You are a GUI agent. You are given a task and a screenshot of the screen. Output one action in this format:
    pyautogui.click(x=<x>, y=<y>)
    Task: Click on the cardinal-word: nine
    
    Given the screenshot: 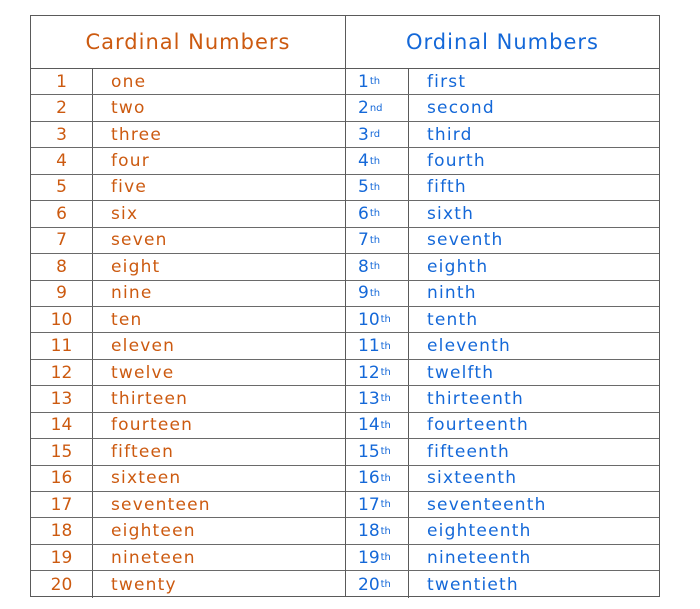 What is the action you would take?
    pyautogui.click(x=132, y=293)
    